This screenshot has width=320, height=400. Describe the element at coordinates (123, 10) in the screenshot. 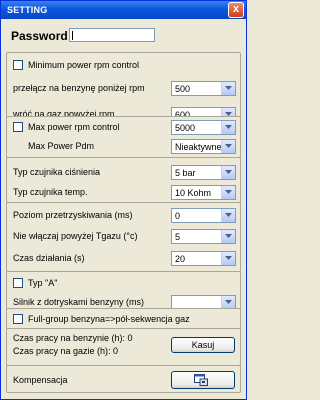

I see `title-bar: SETTING x` at that location.